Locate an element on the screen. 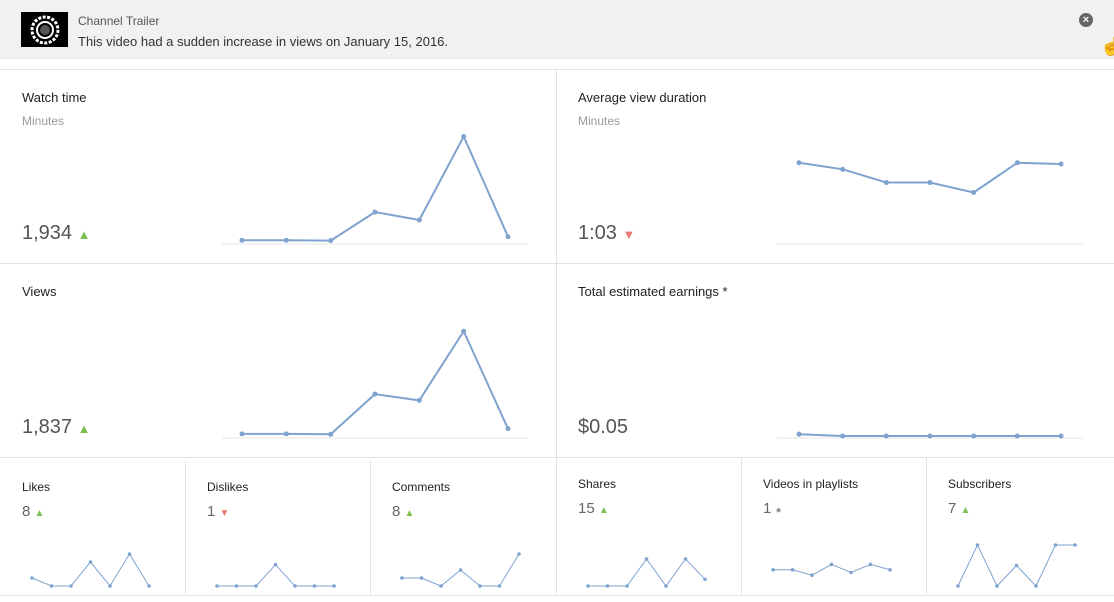  video-thumbnail is located at coordinates (44, 29).